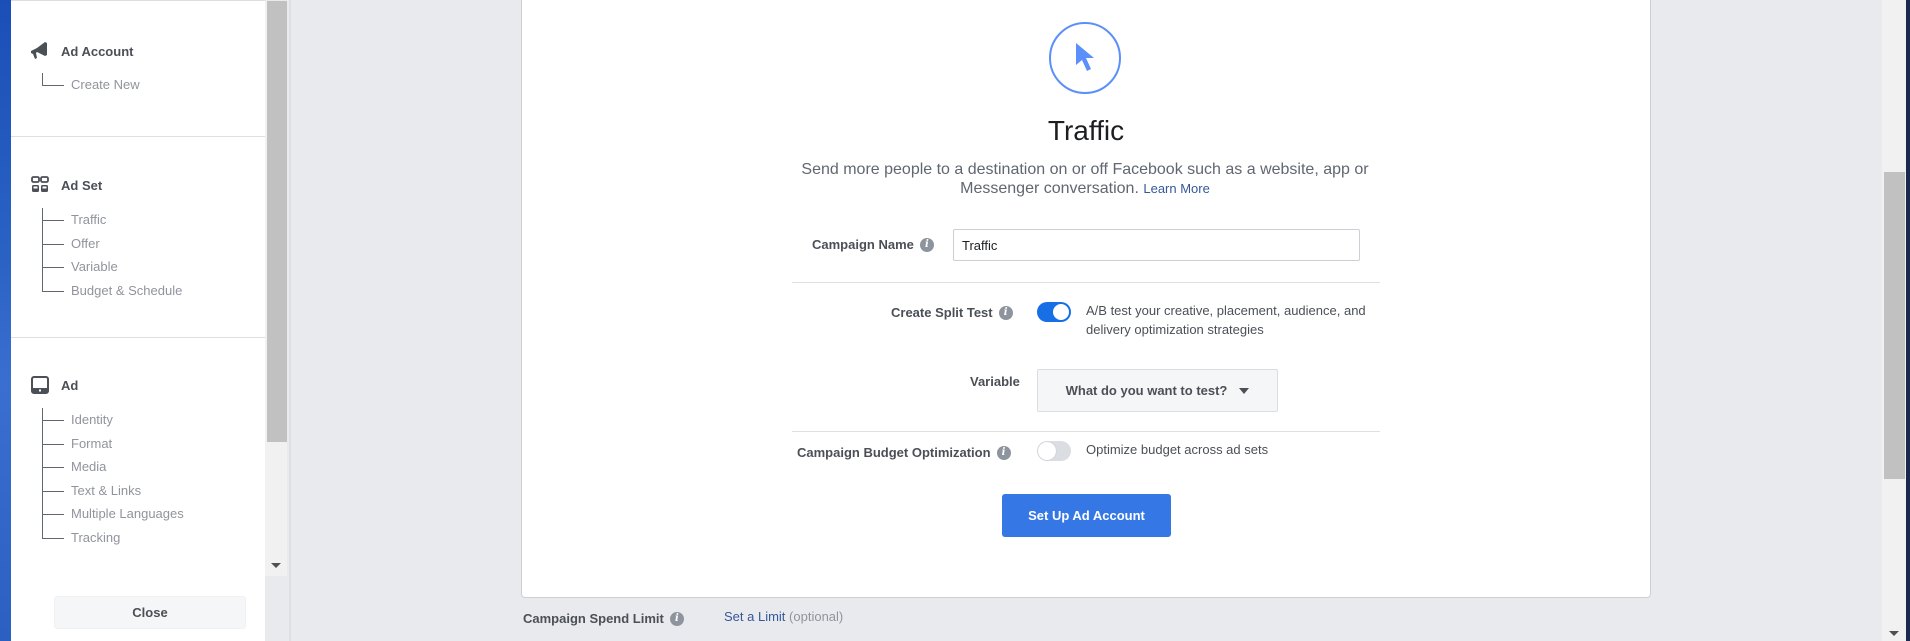  I want to click on sidebar-item-offer: Offer, so click(112, 244).